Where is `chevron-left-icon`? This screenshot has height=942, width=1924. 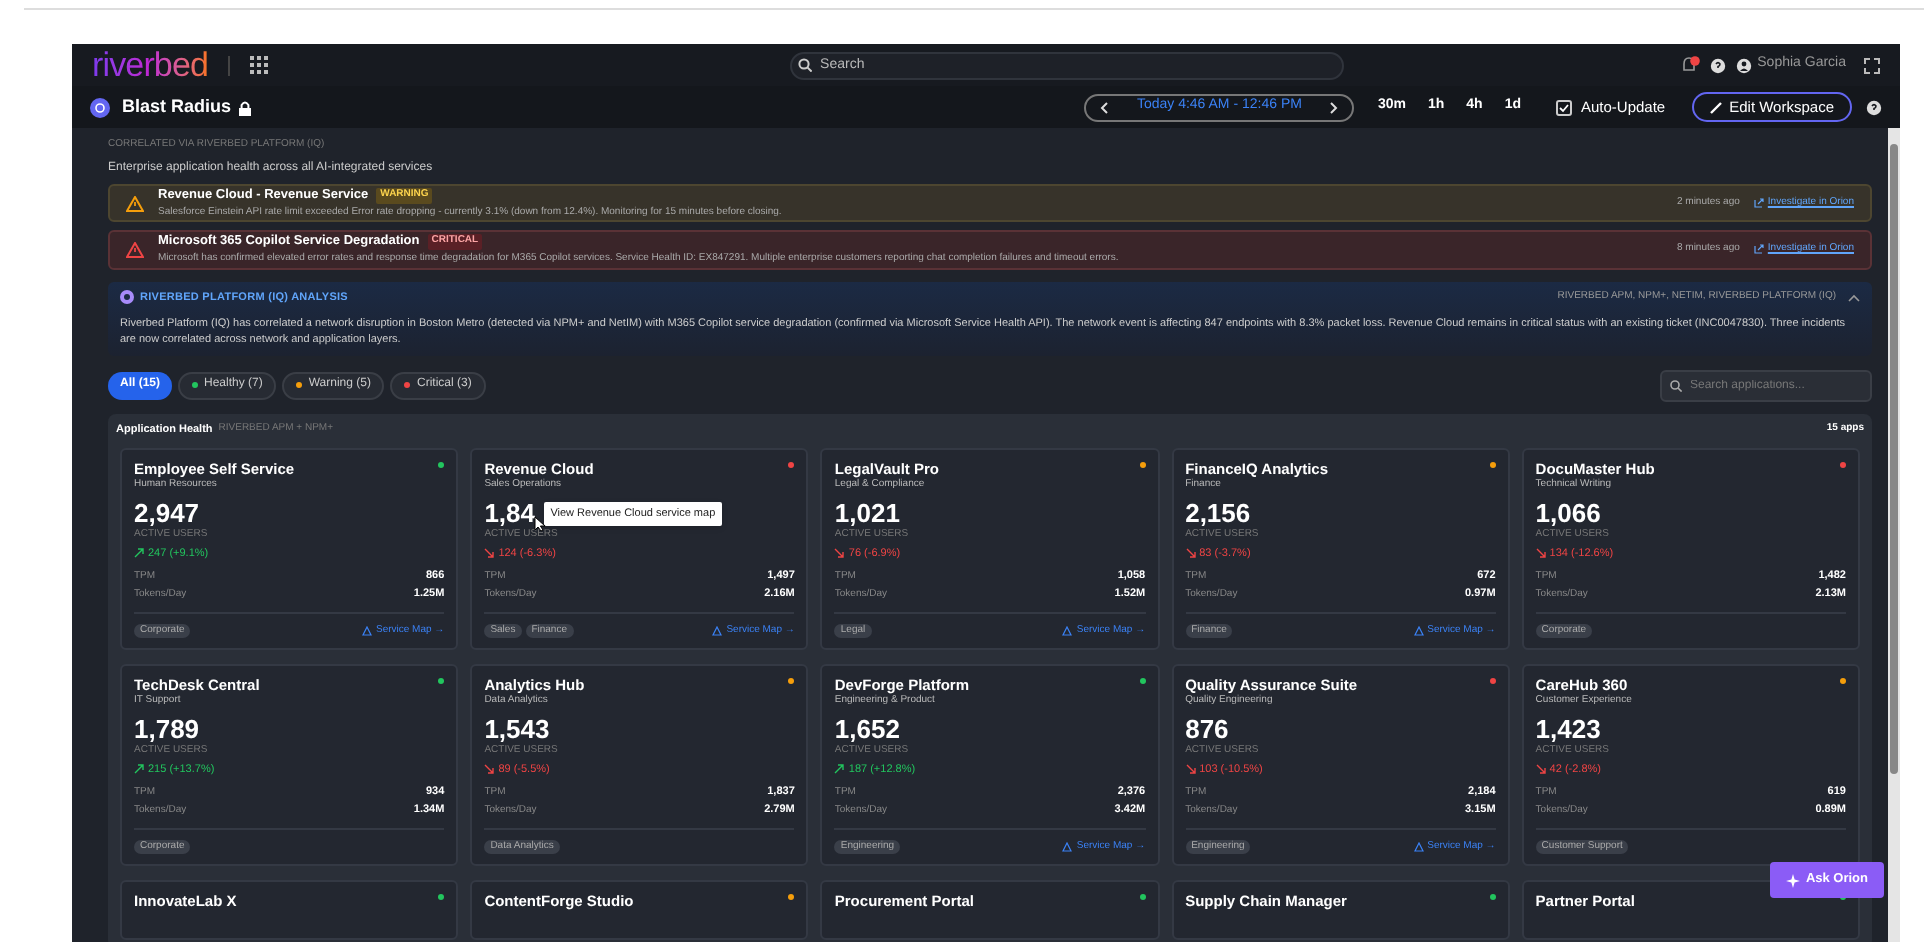
chevron-left-icon is located at coordinates (1104, 107).